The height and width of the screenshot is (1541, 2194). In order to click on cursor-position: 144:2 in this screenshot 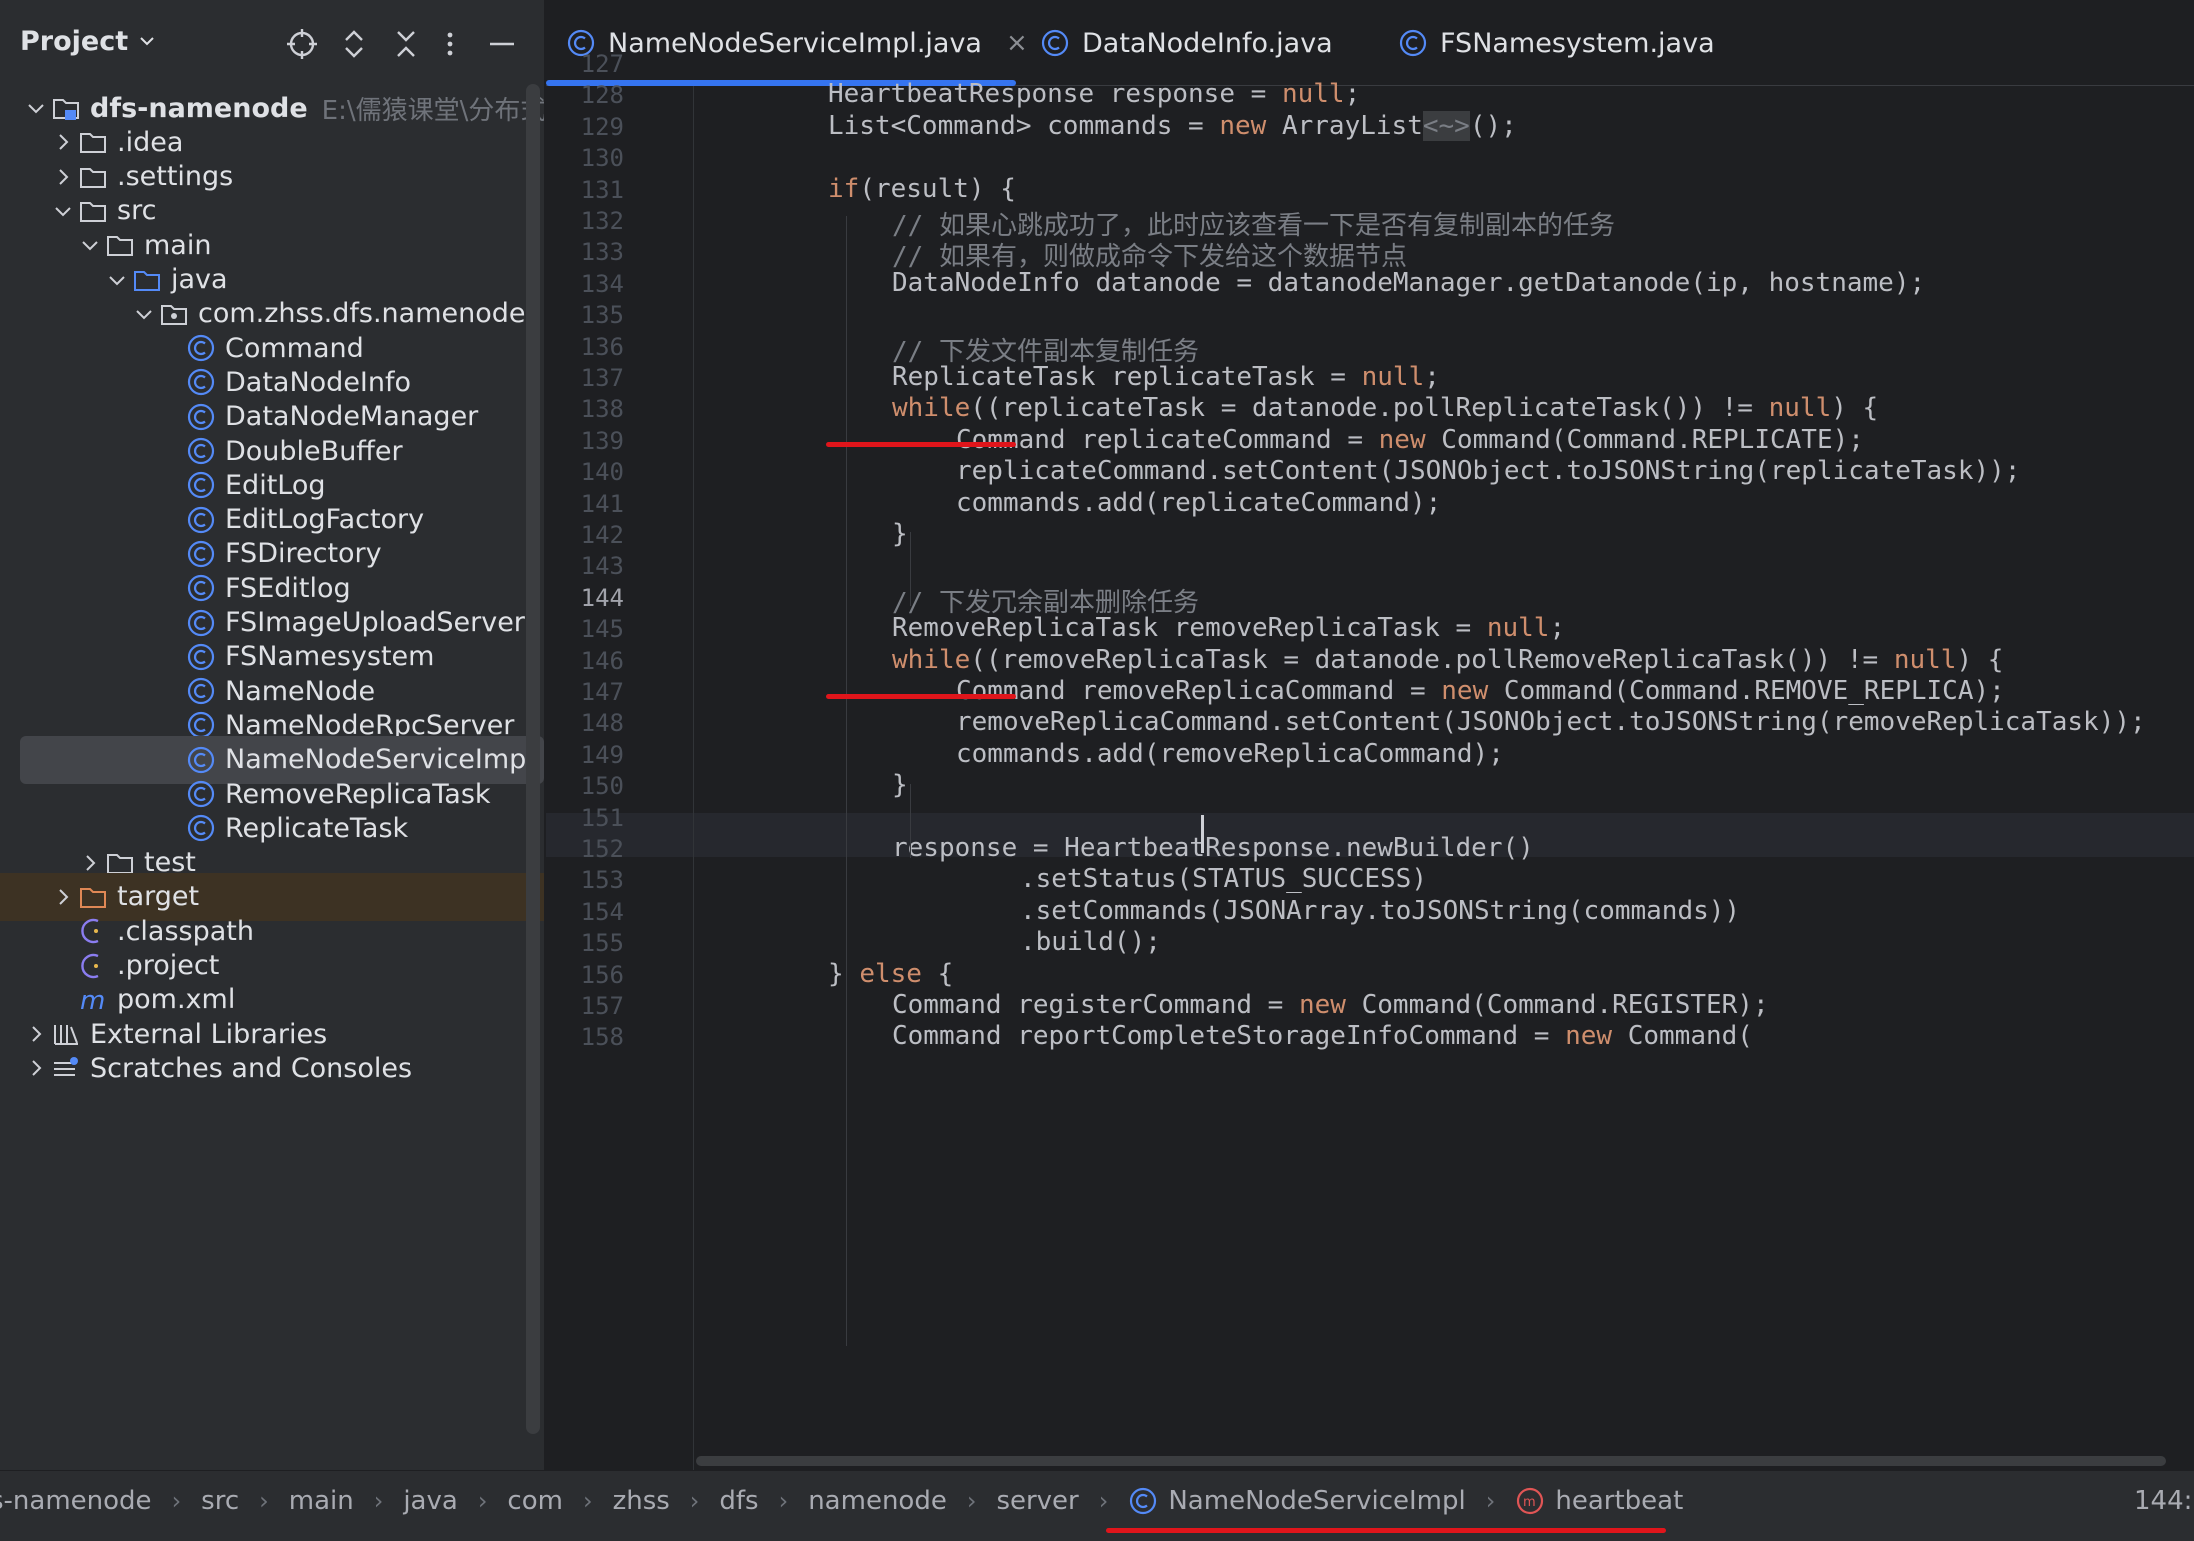, I will do `click(2164, 1501)`.